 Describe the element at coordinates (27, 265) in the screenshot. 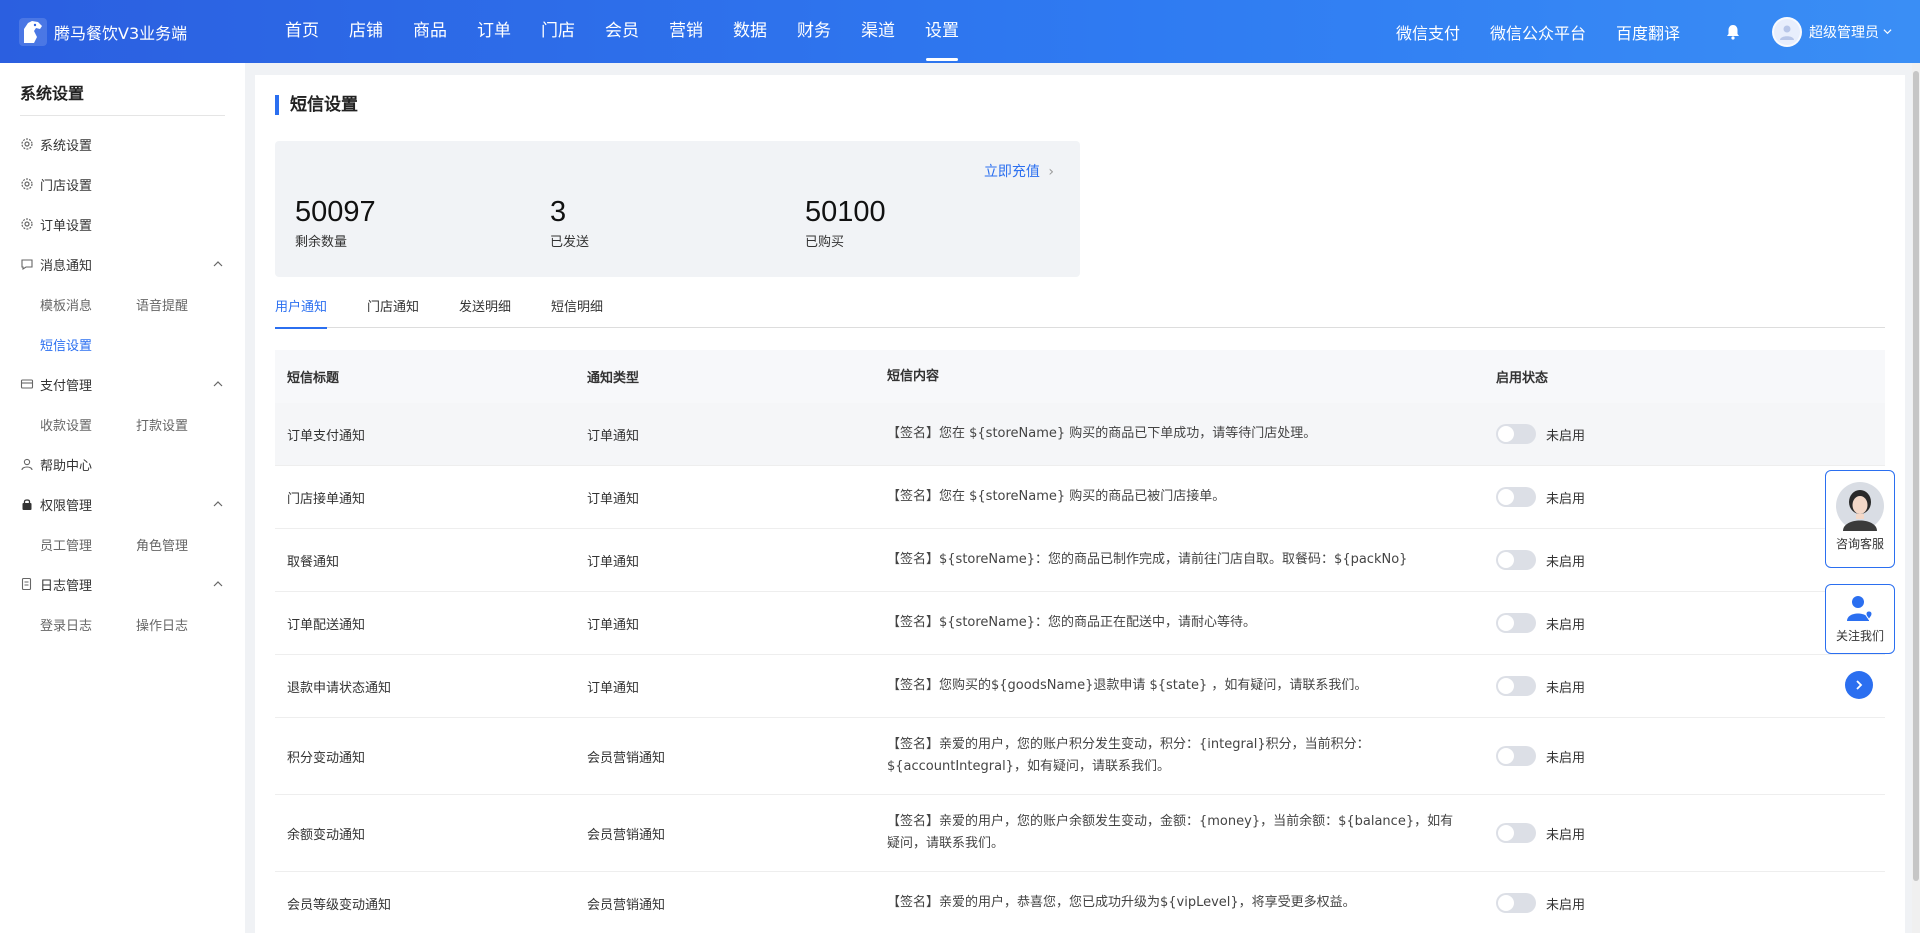

I see `chat-bubble-icon` at that location.